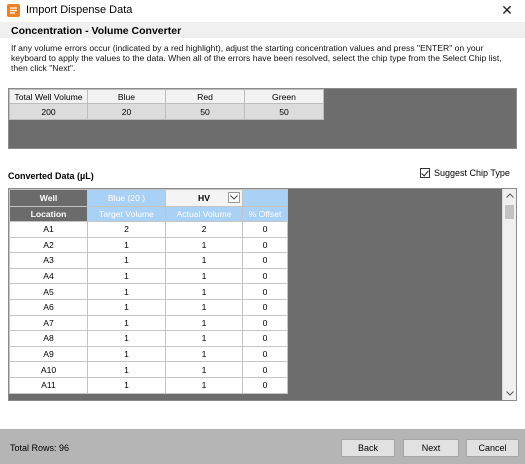 The image size is (525, 464). I want to click on suggest-chip-label: Suggest Chip Type, so click(472, 173).